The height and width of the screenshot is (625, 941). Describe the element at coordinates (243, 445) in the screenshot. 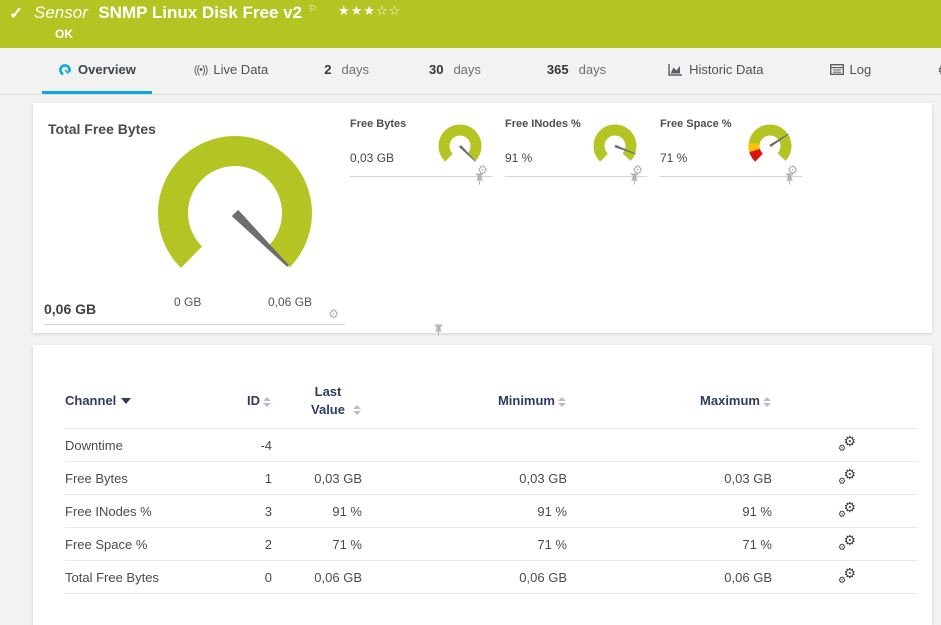

I see `channel-id: -4` at that location.